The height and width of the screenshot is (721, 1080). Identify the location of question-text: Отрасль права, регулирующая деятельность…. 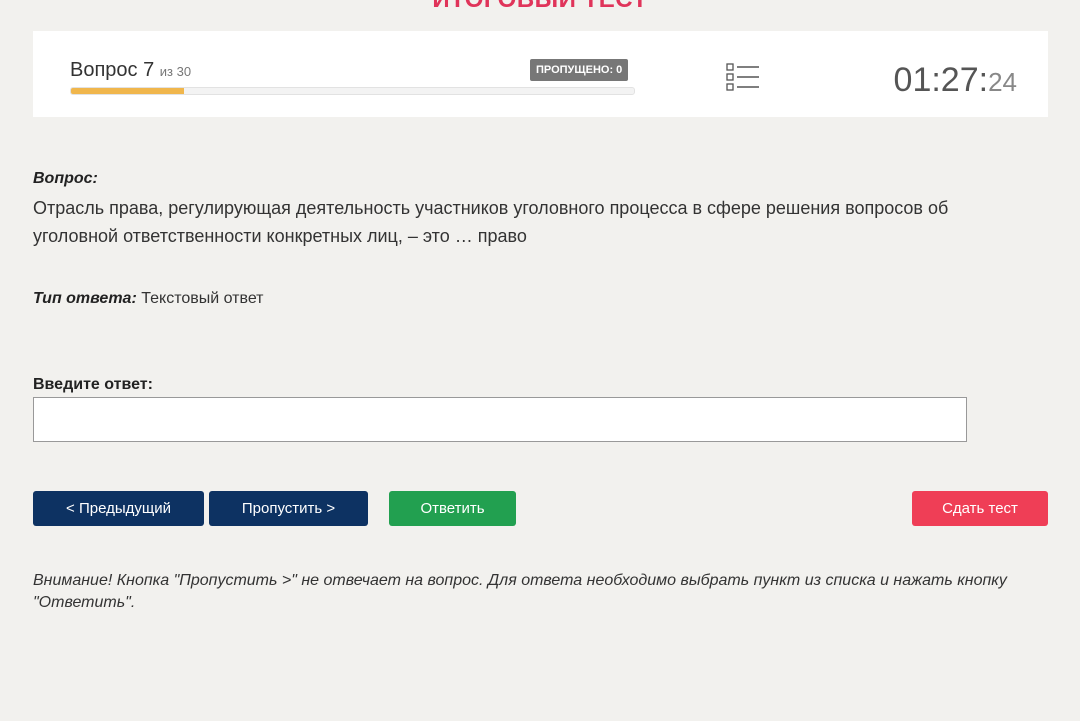
(491, 222).